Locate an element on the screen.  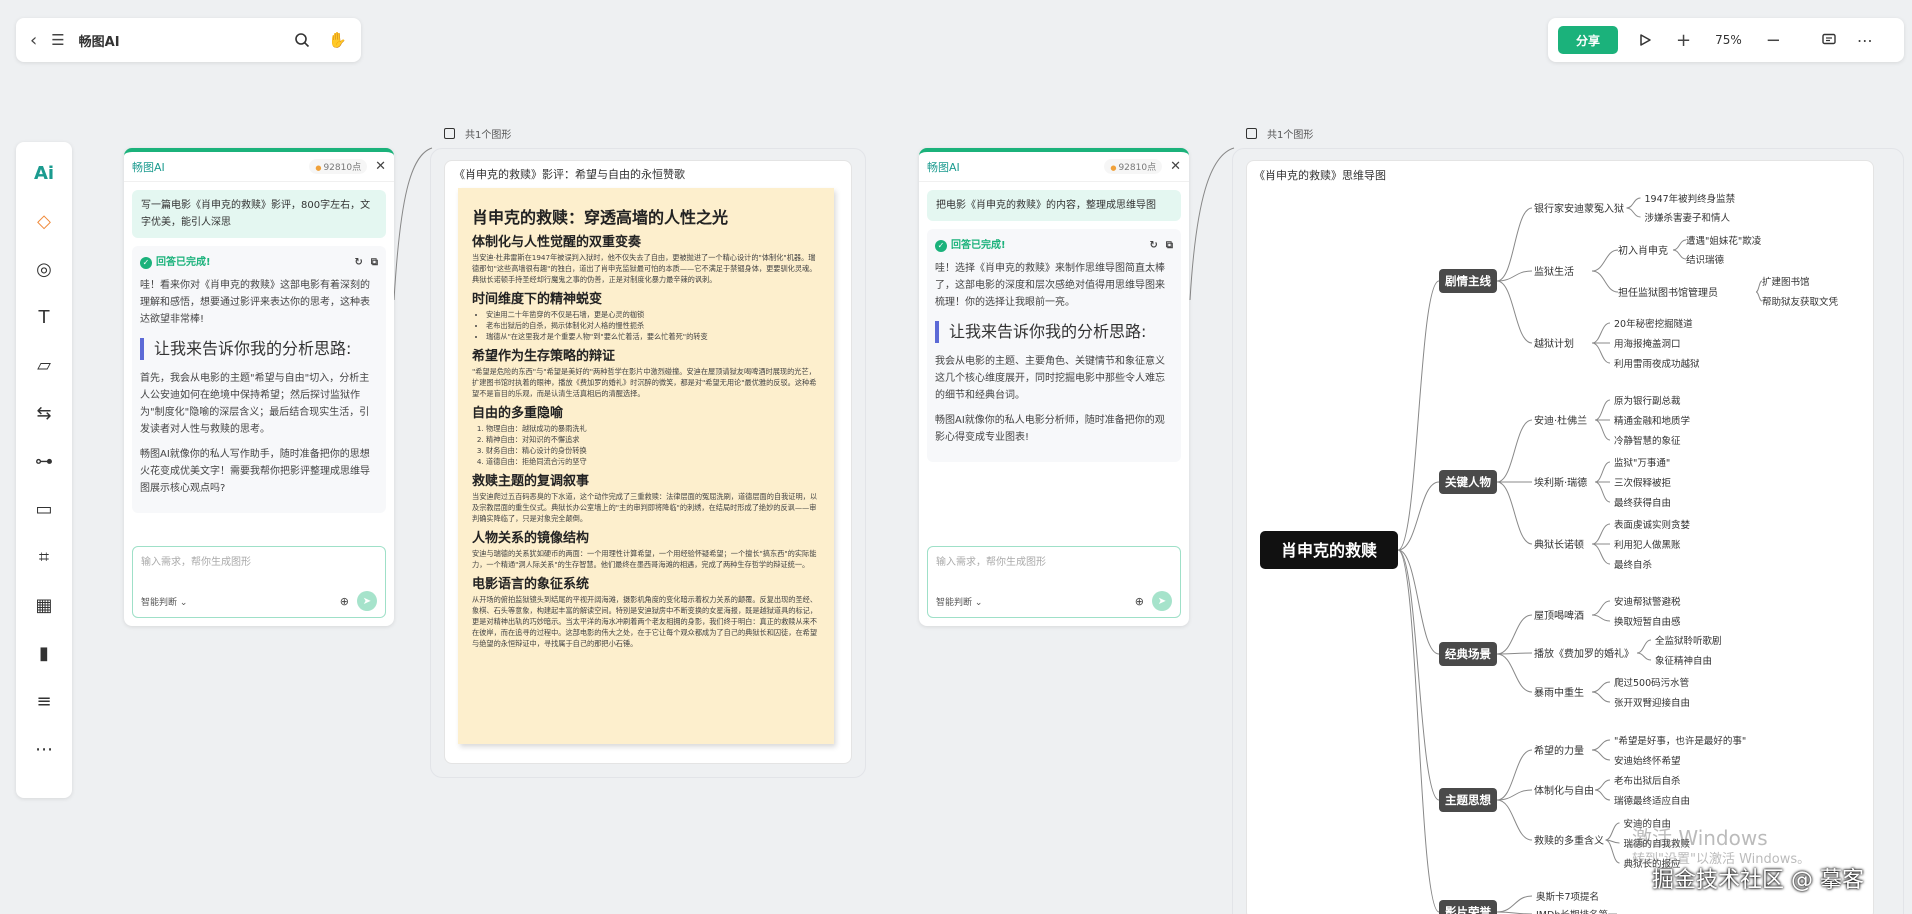
mindmap-leaf-node: 原为银行副总裁 is located at coordinates (1647, 401).